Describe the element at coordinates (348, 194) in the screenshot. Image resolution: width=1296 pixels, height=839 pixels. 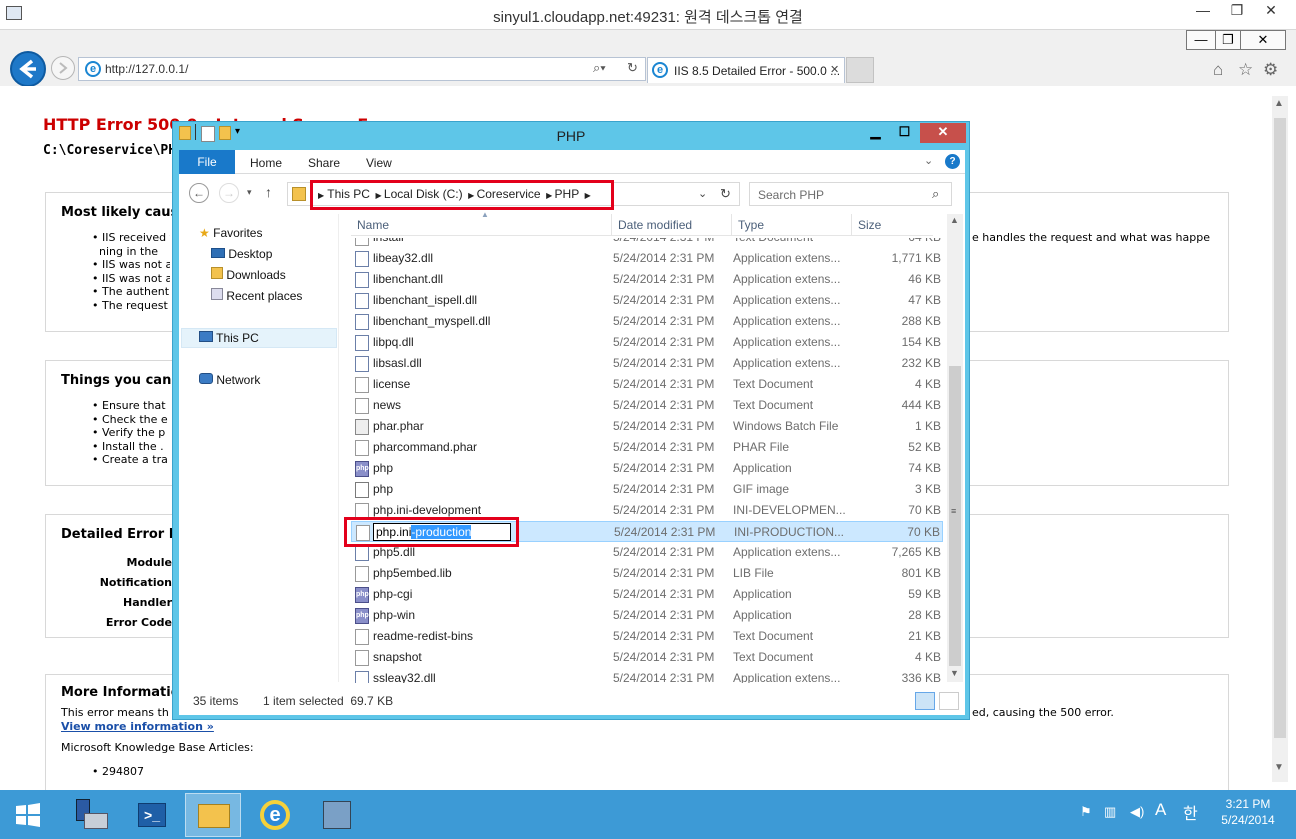
I see `breadcrumb-this-pc: This PC` at that location.